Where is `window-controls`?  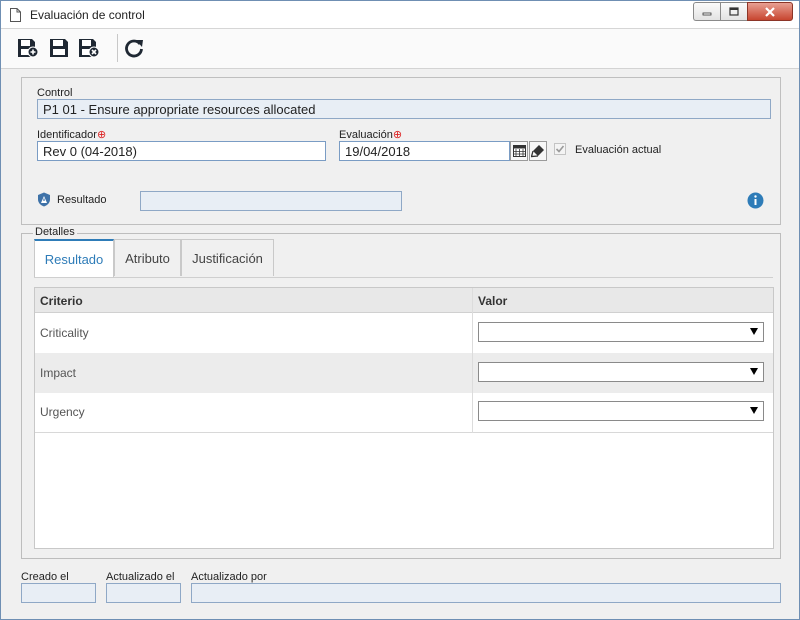
window-controls is located at coordinates (743, 11).